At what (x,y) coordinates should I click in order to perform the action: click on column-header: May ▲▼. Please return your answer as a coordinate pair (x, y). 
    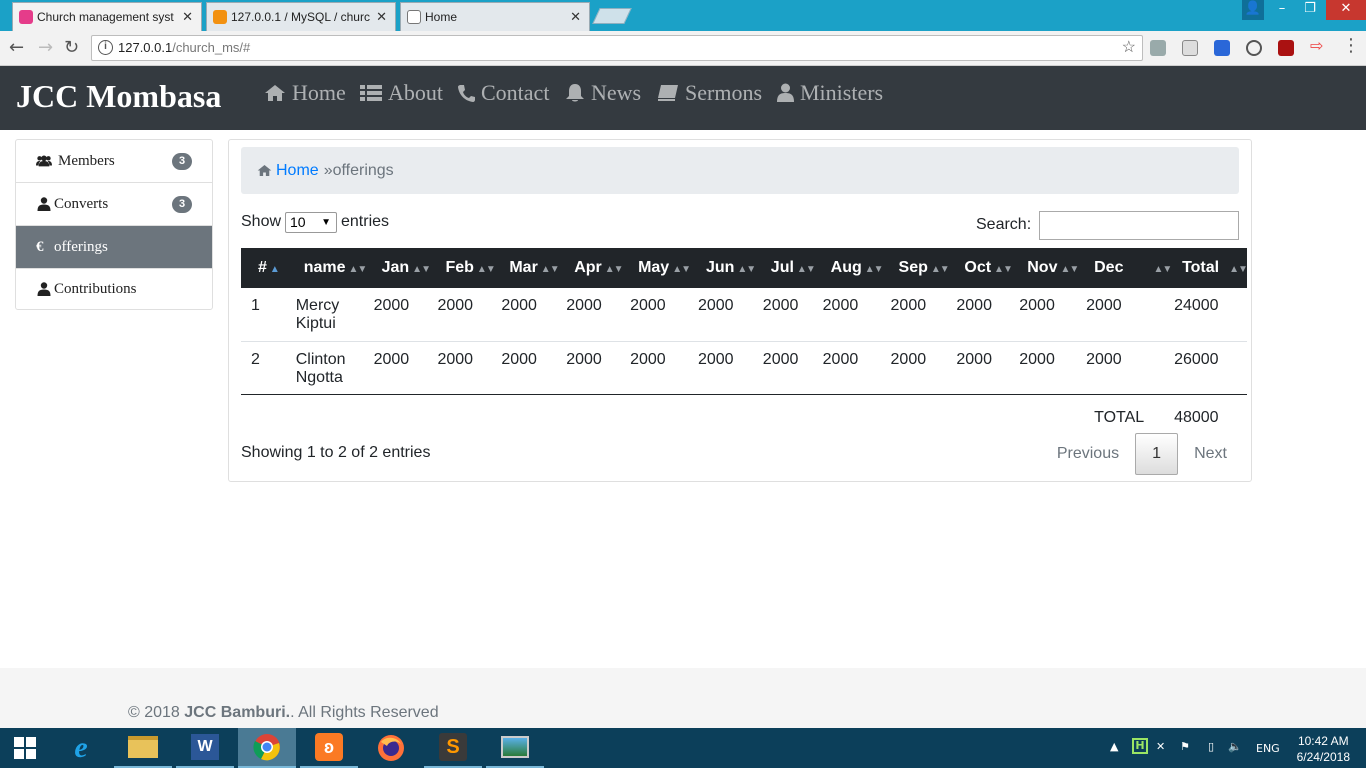
    Looking at the image, I should click on (664, 268).